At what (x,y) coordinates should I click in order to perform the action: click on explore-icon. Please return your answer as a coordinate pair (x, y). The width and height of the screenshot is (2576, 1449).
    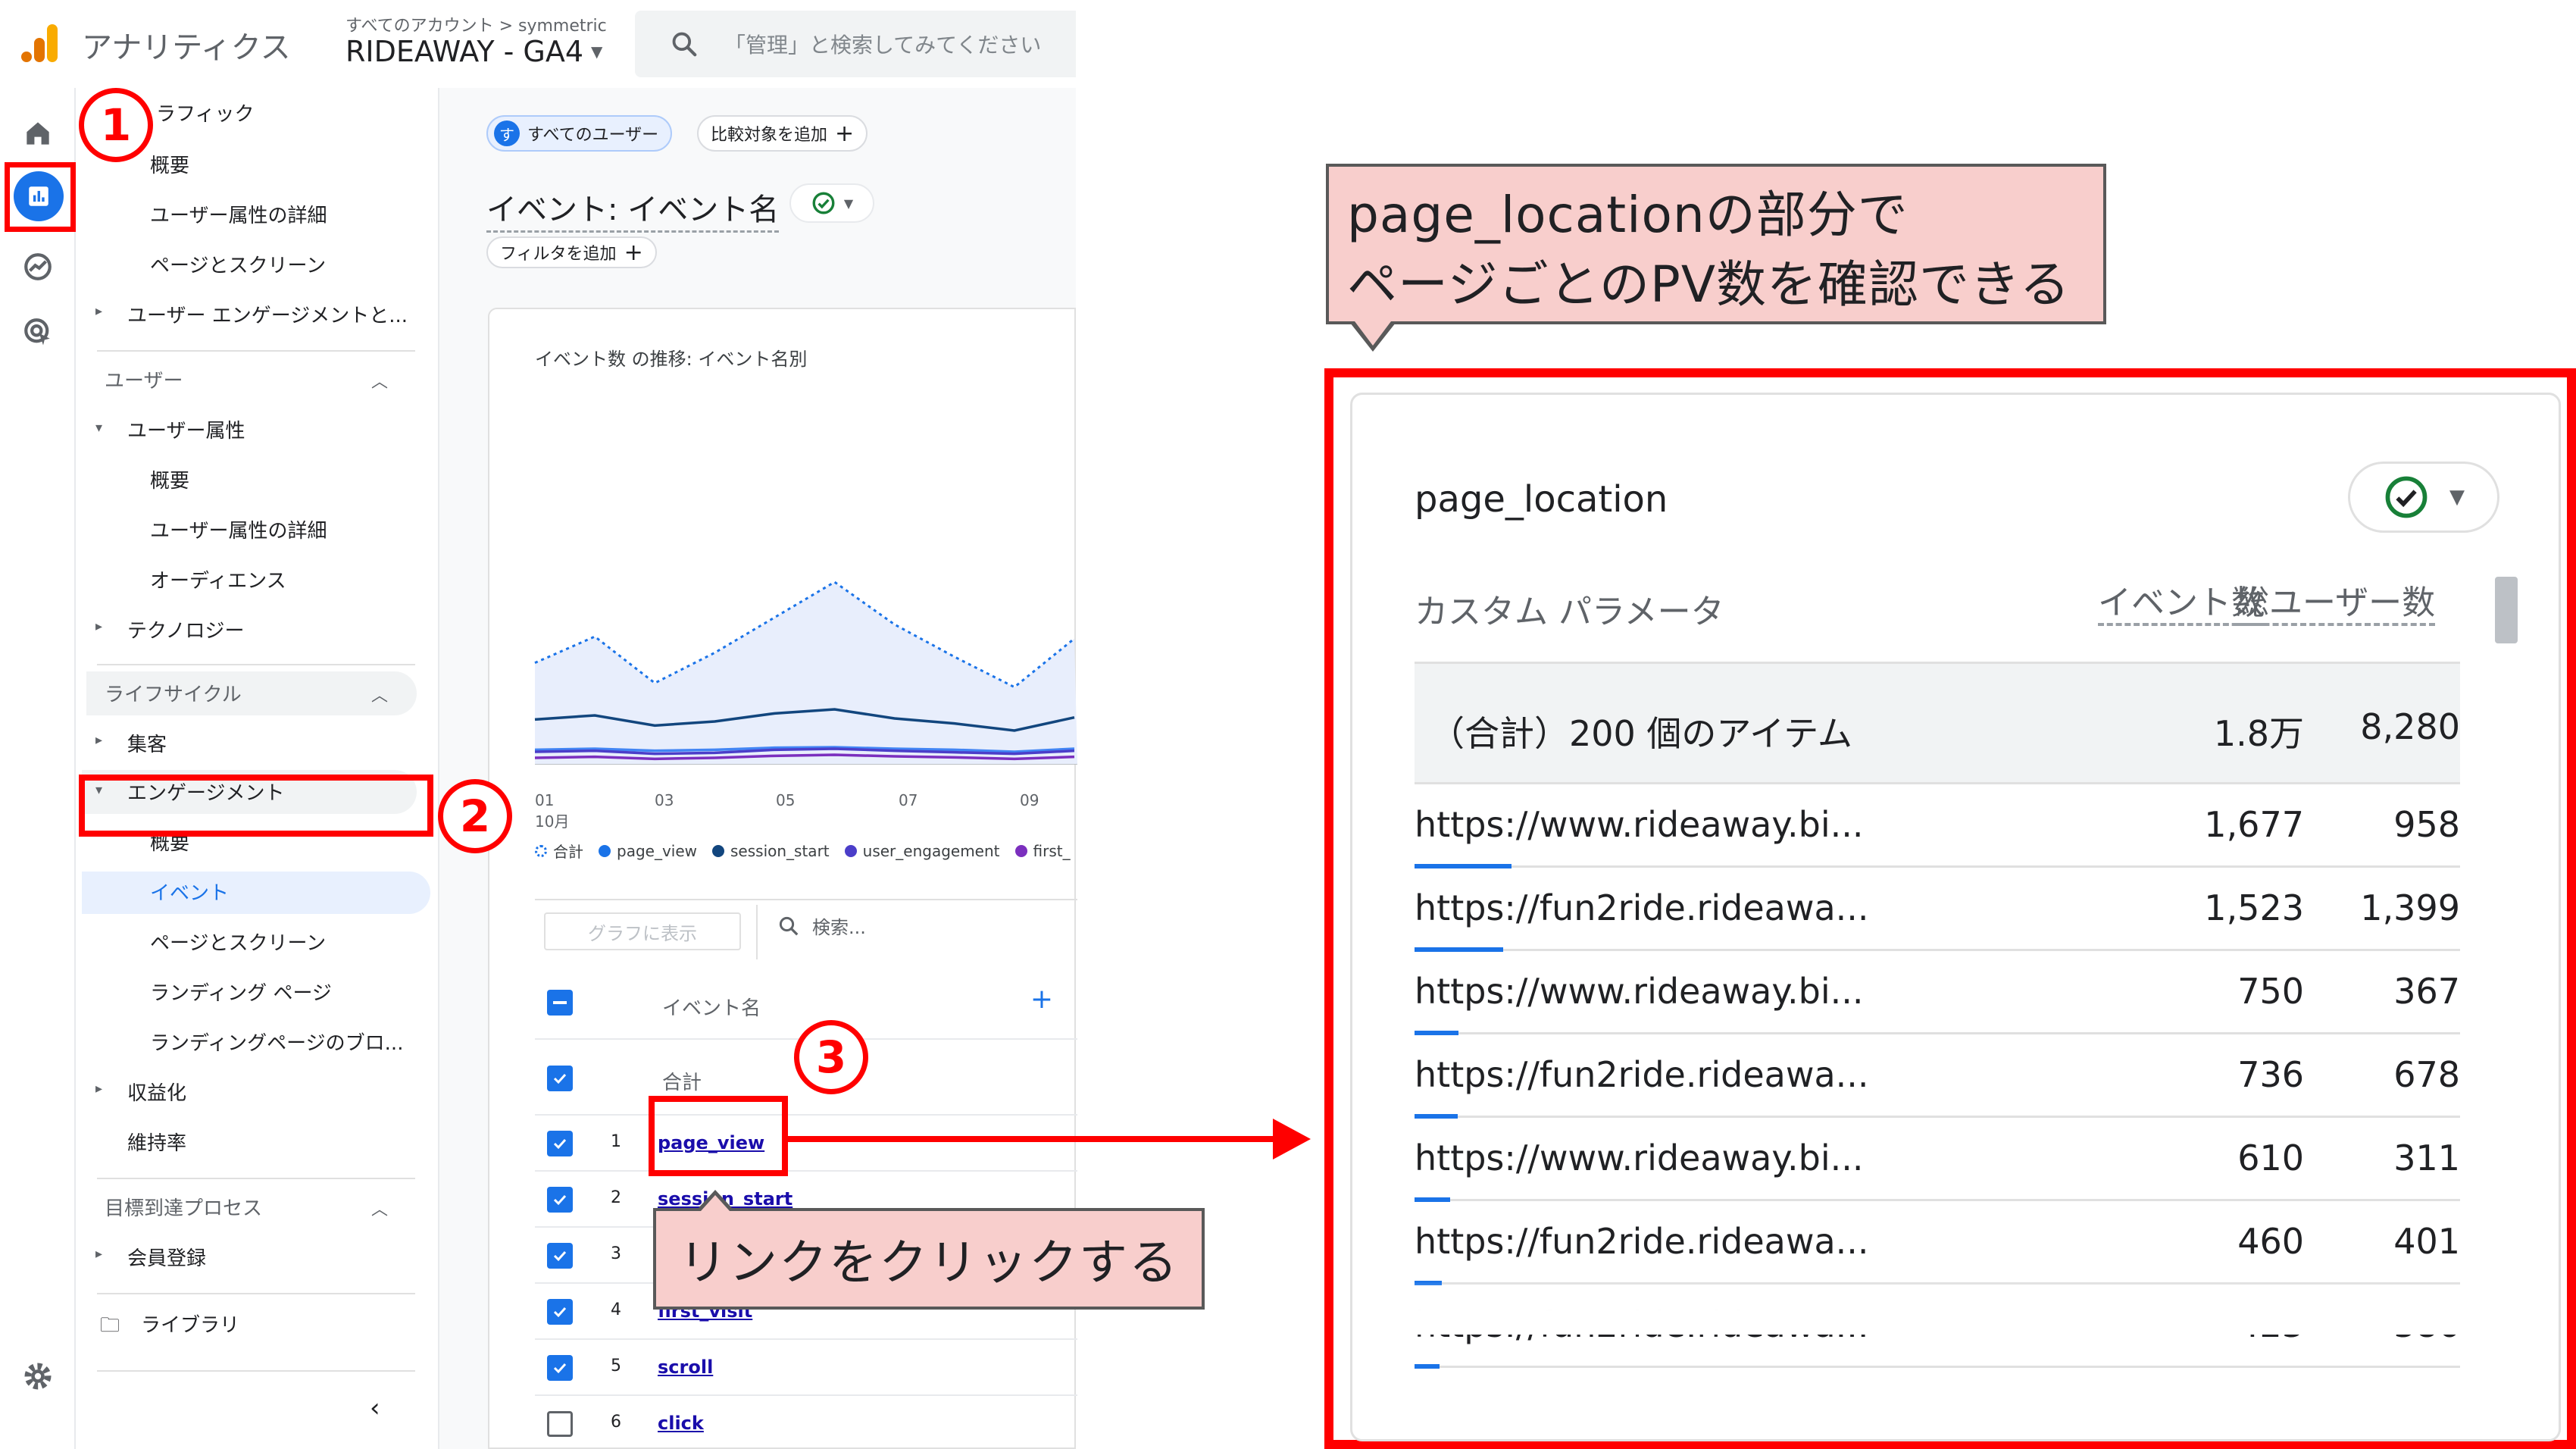
    Looking at the image, I should click on (38, 267).